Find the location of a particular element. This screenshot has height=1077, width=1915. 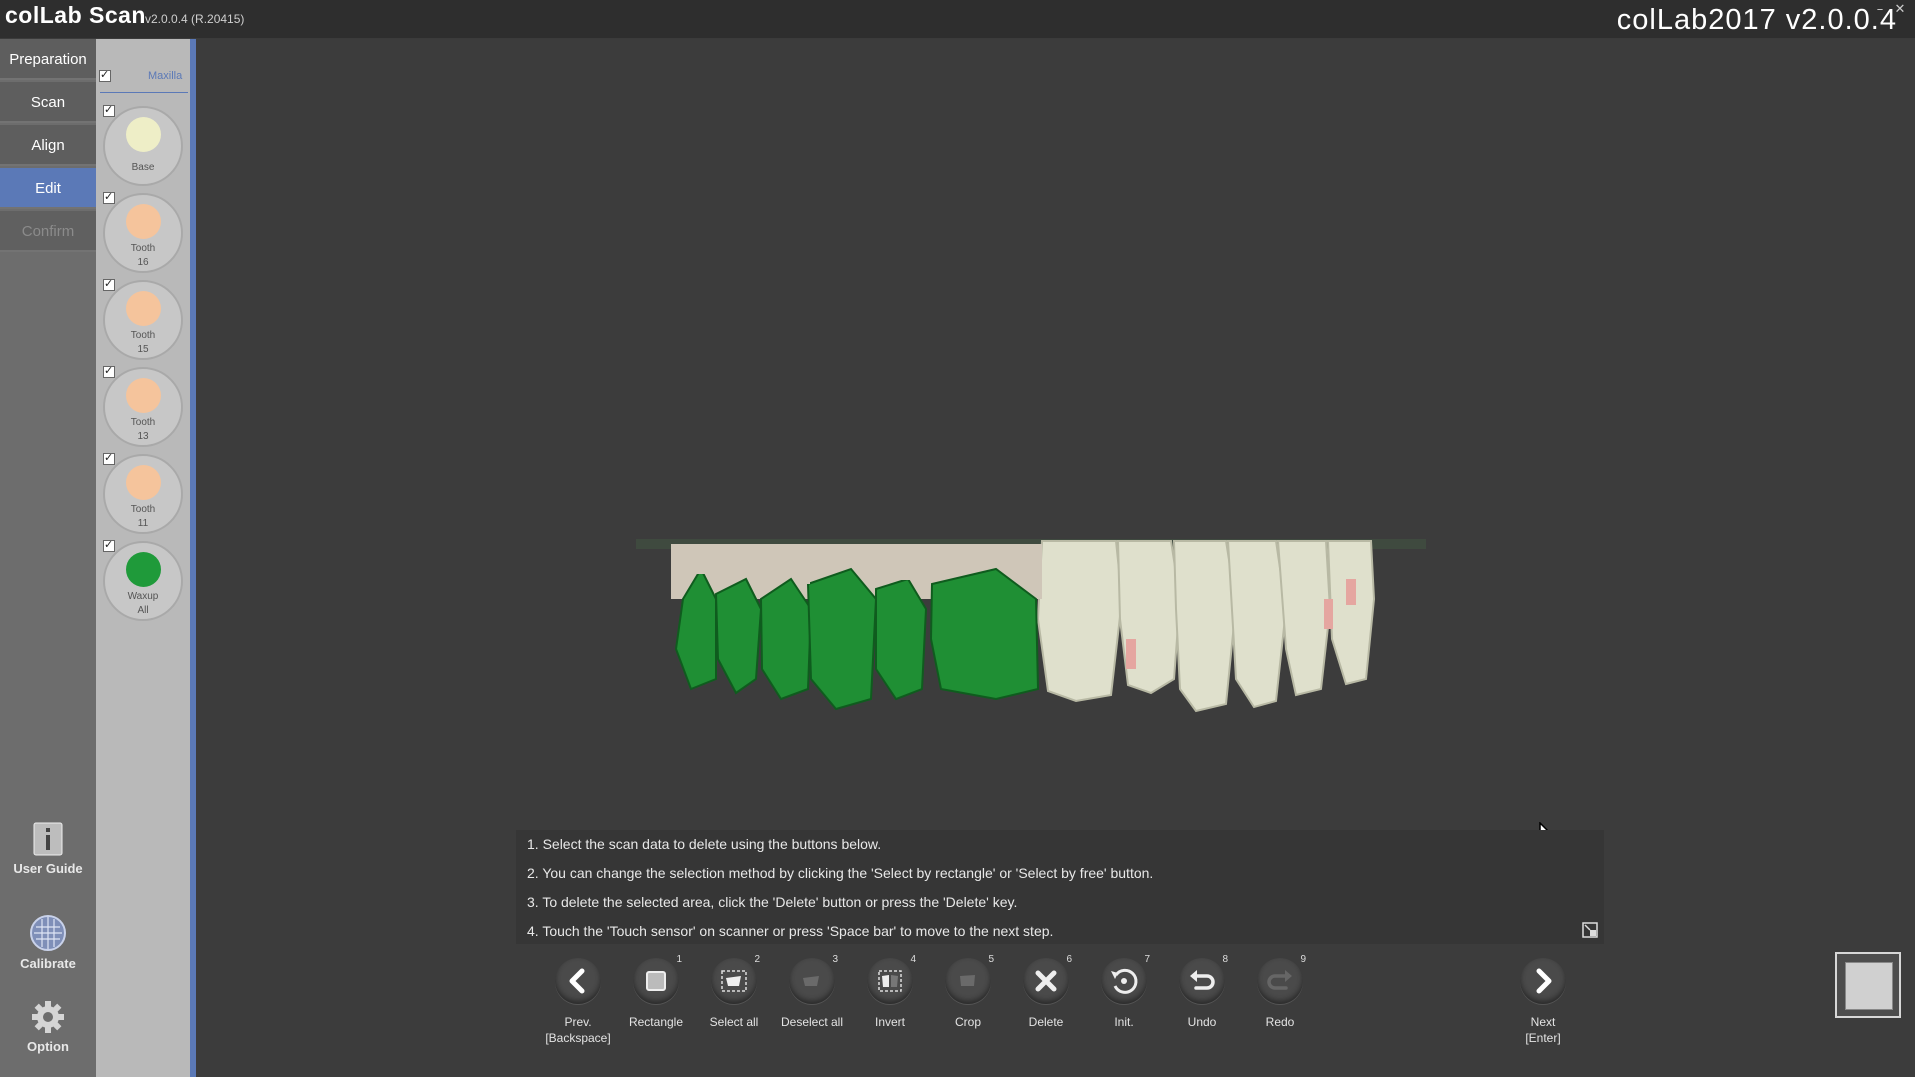

gear-icon is located at coordinates (48, 1017).